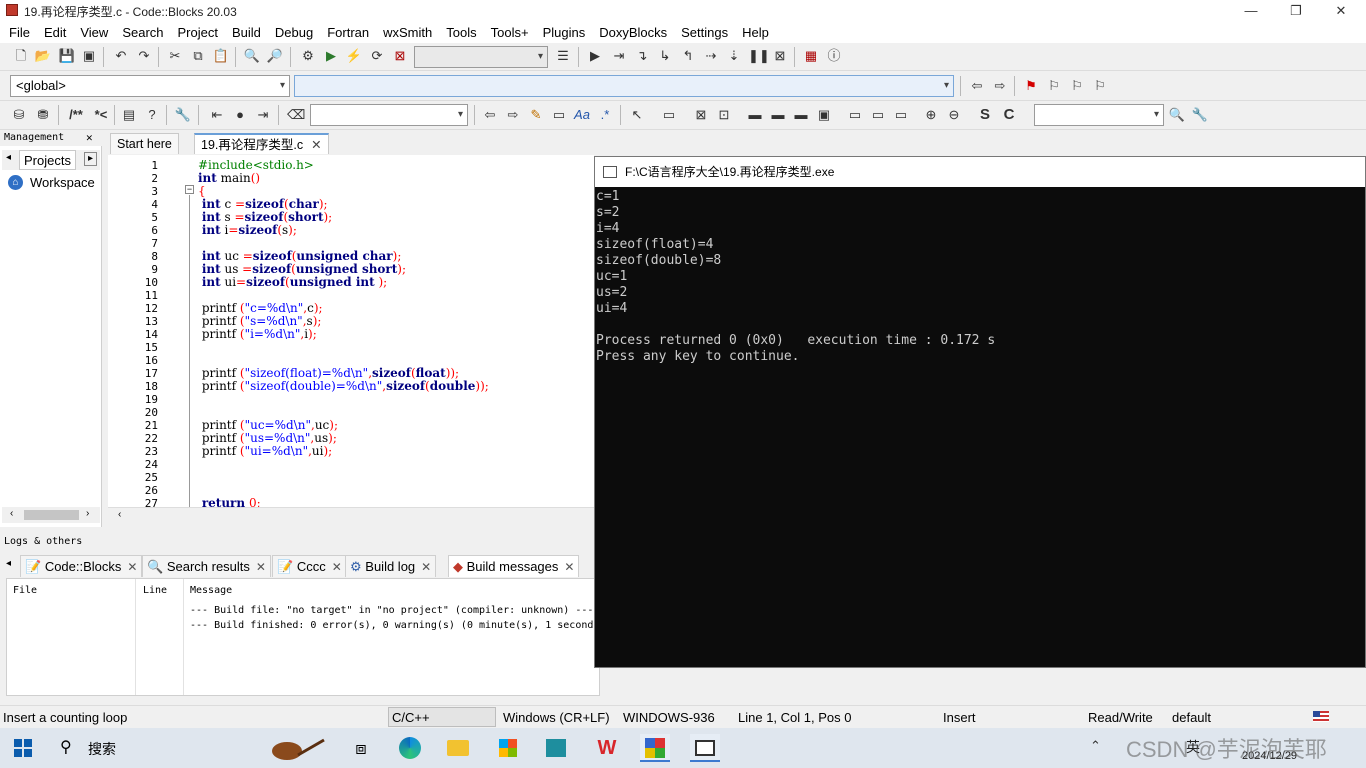  I want to click on search-icon: ⚲, so click(66, 747).